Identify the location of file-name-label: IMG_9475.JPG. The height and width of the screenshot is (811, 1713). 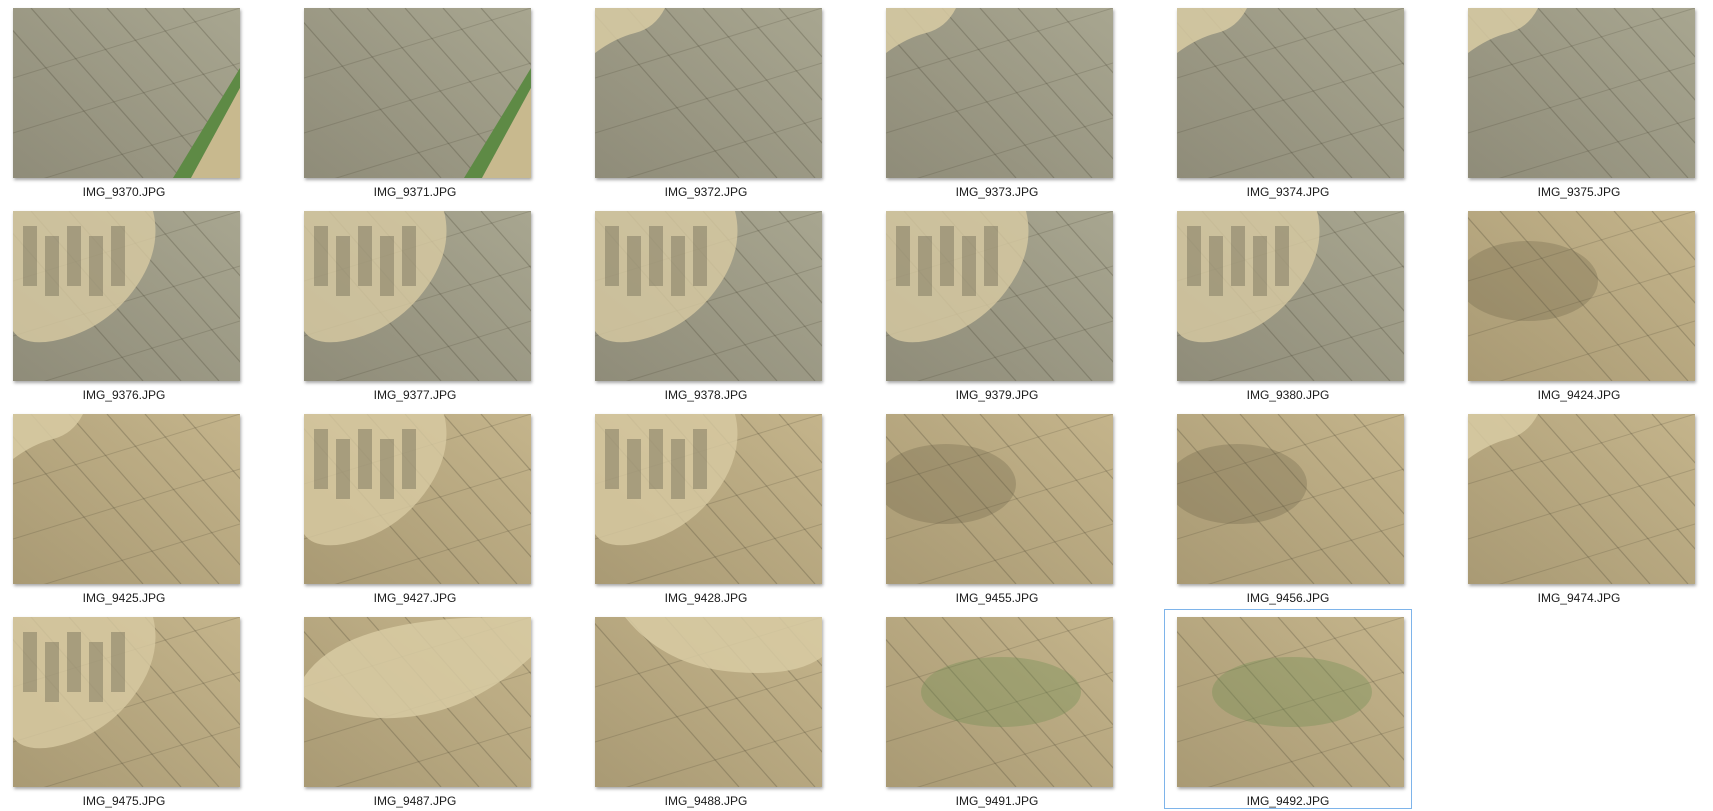
(124, 801).